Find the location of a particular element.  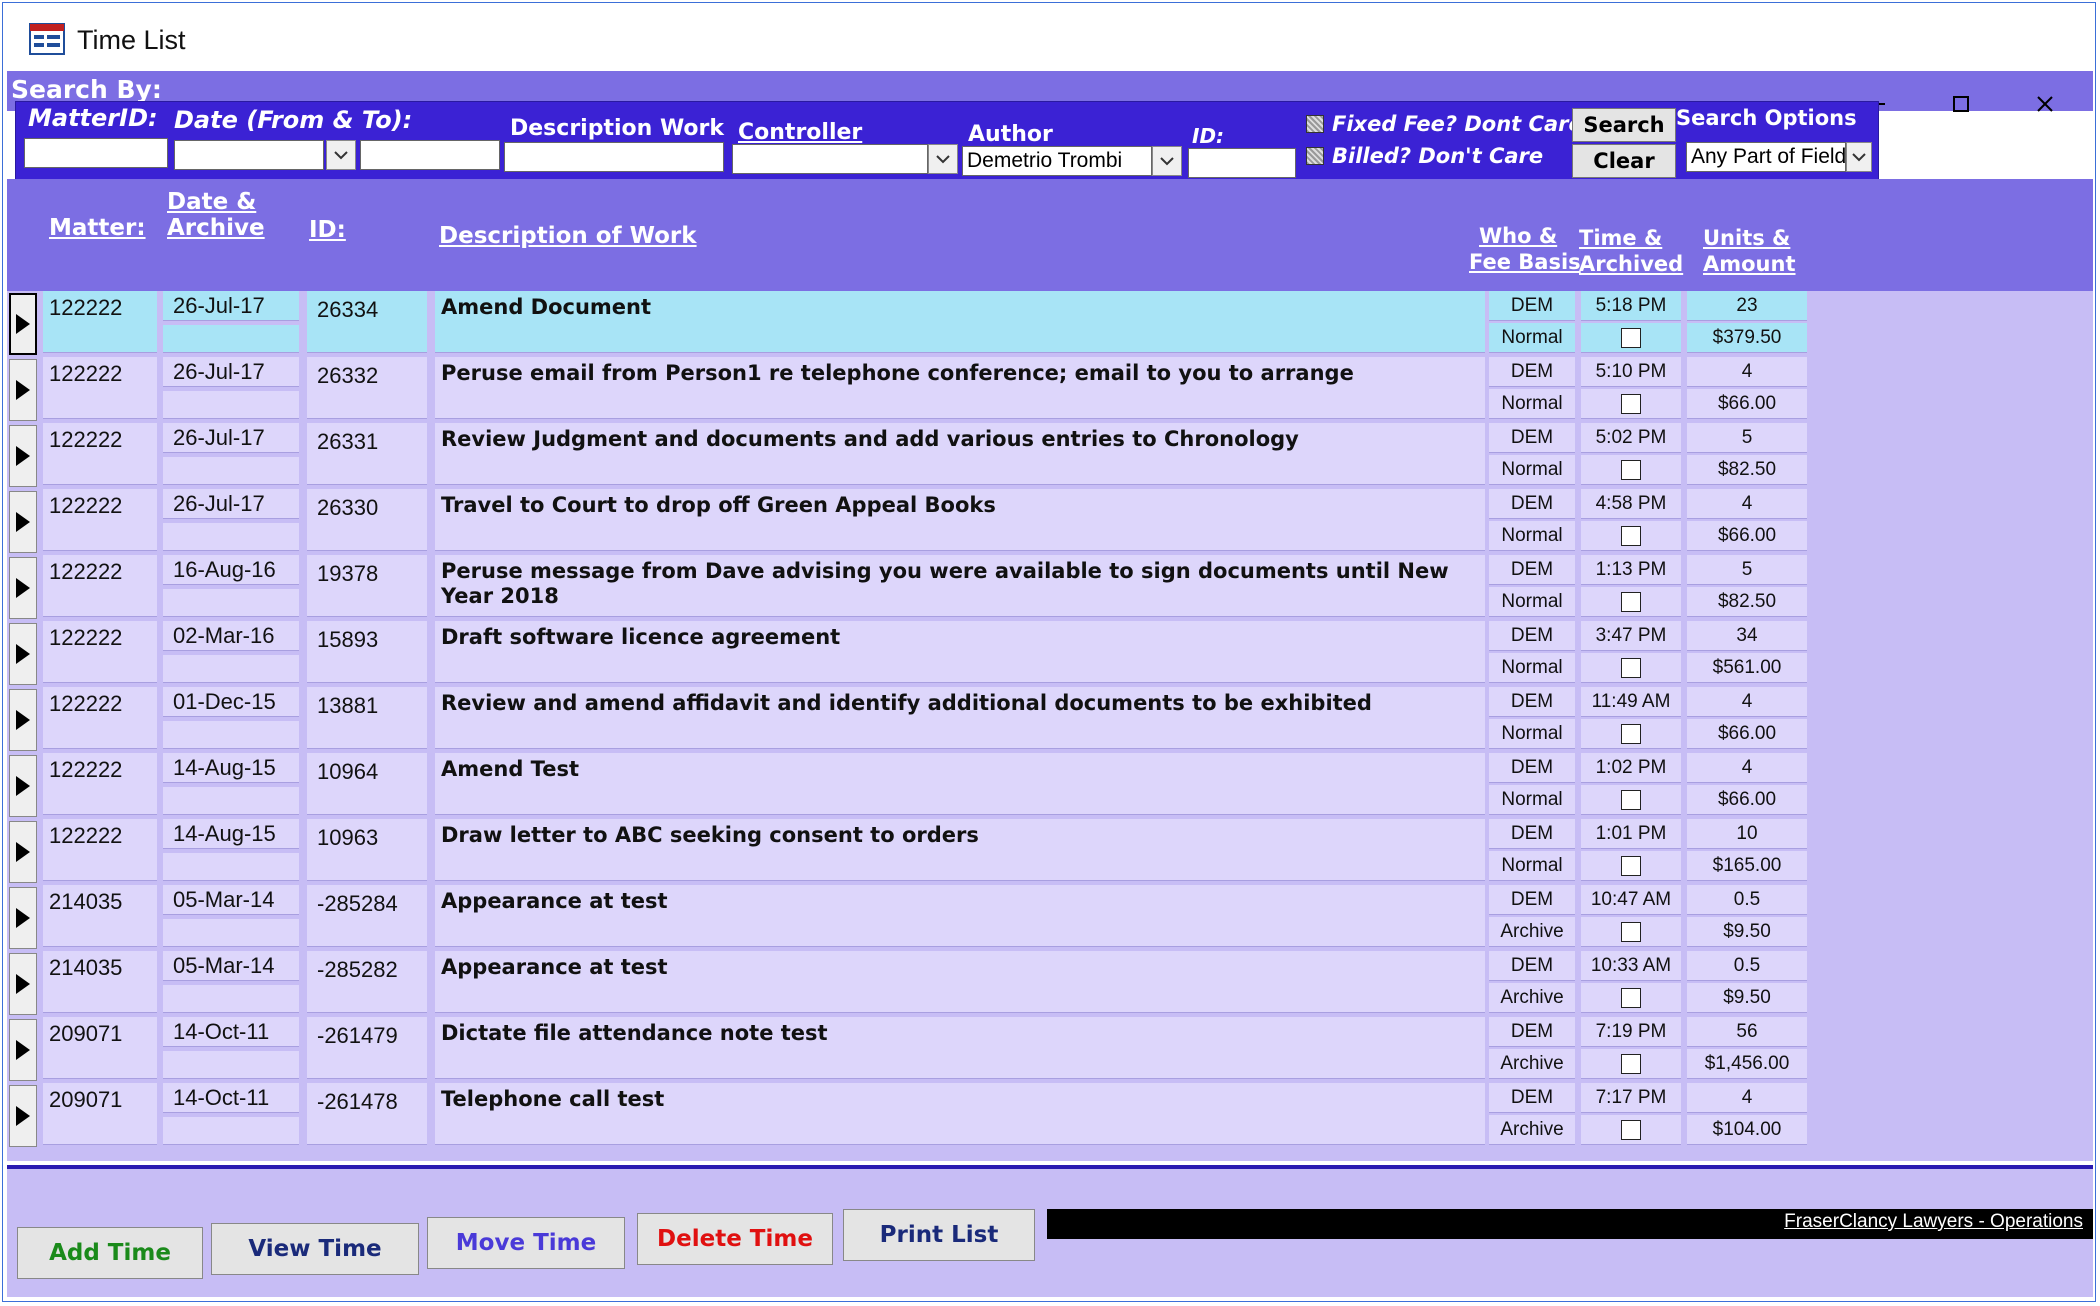

search-options-dropdown is located at coordinates (1859, 157).